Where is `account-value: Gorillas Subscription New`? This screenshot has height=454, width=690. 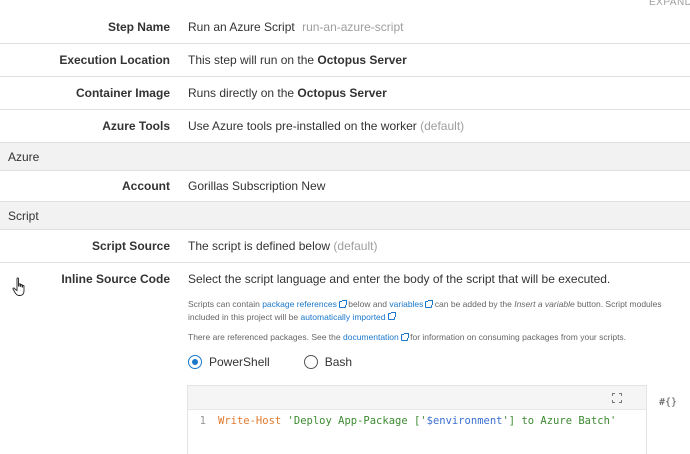 account-value: Gorillas Subscription New is located at coordinates (257, 186).